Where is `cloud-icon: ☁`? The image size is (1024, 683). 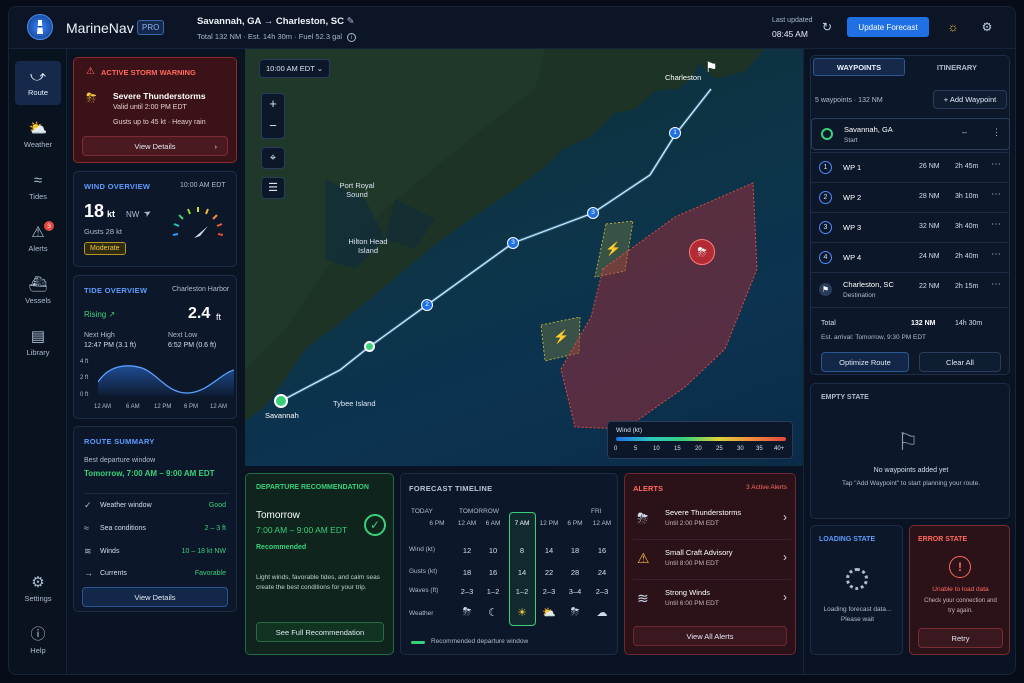 cloud-icon: ☁ is located at coordinates (602, 613).